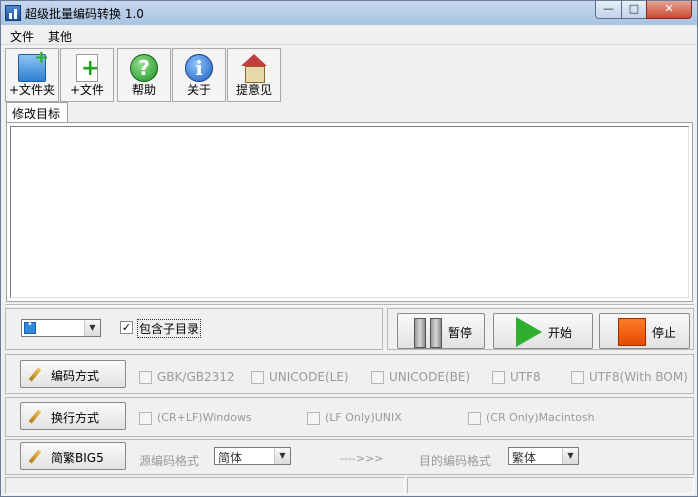  I want to click on newline-lf-checkbox, so click(313, 418).